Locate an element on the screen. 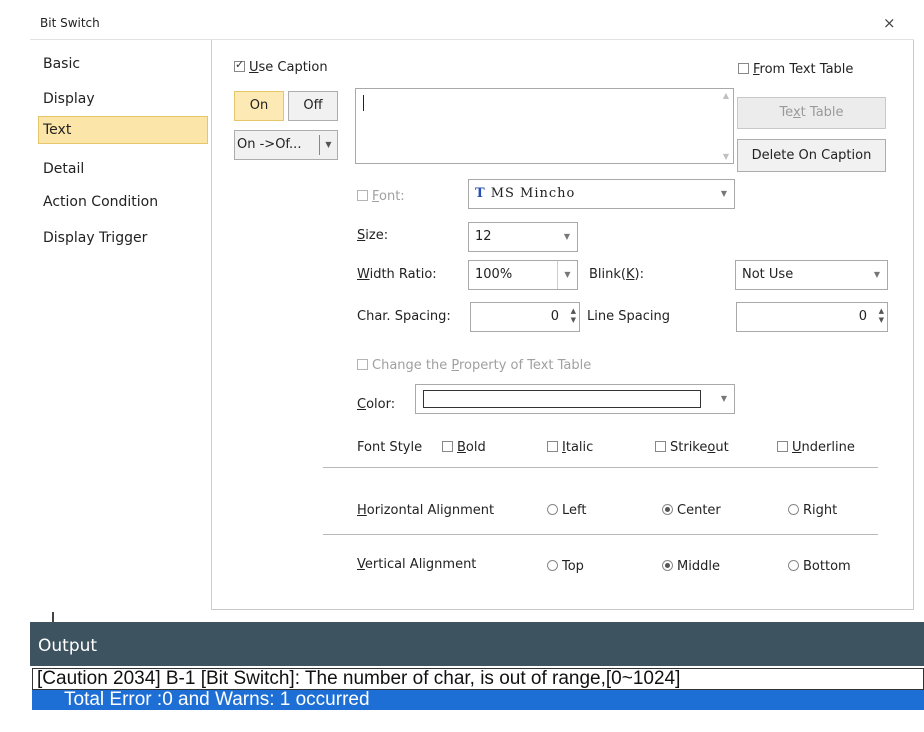  color-combo: ▼ is located at coordinates (575, 399).